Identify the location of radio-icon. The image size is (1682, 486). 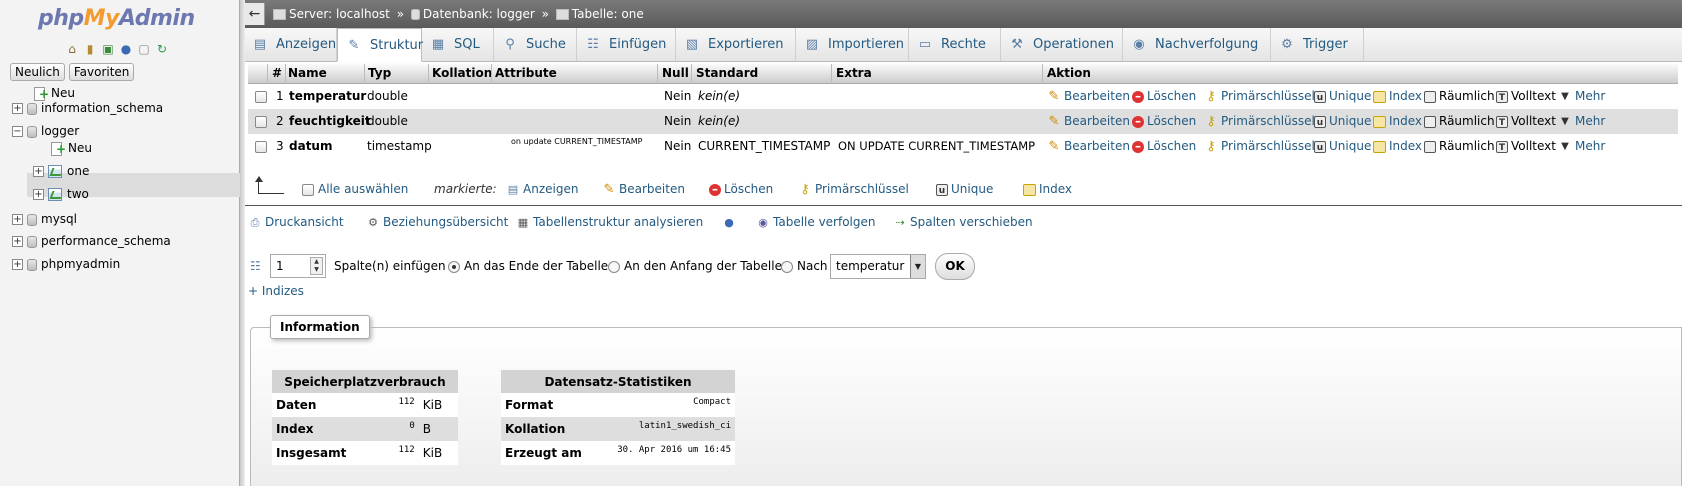
(787, 266).